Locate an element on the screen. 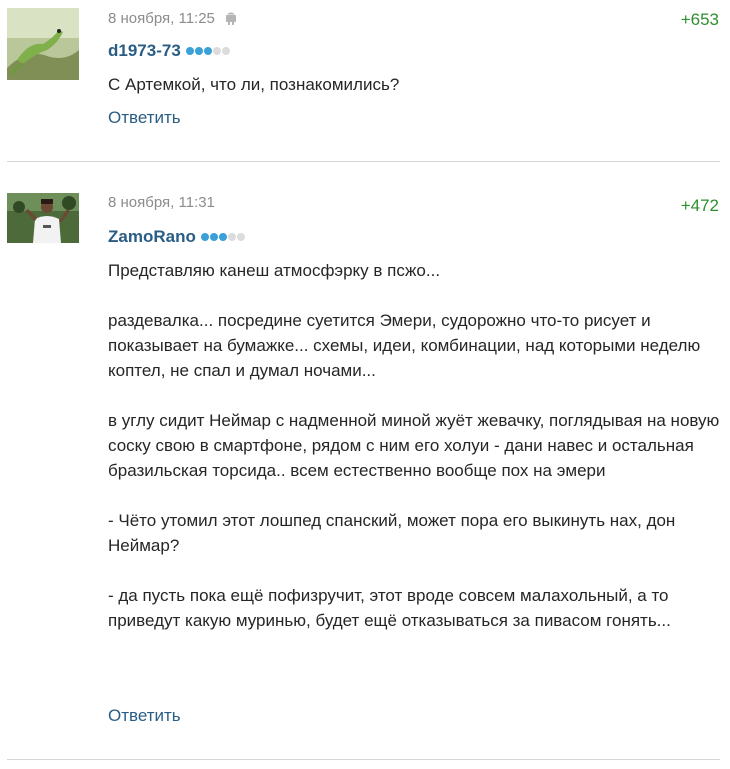  comment-paragraph: С Артемкой, что ли, познакомились? is located at coordinates (254, 84).